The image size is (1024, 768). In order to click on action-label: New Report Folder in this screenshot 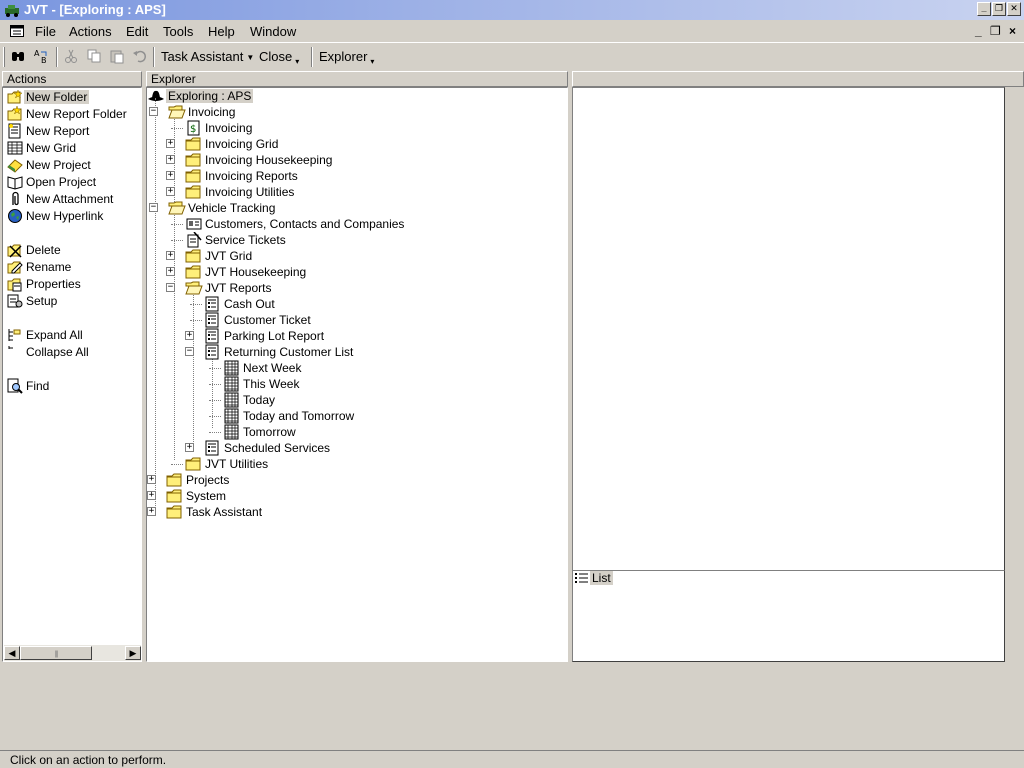, I will do `click(76, 114)`.